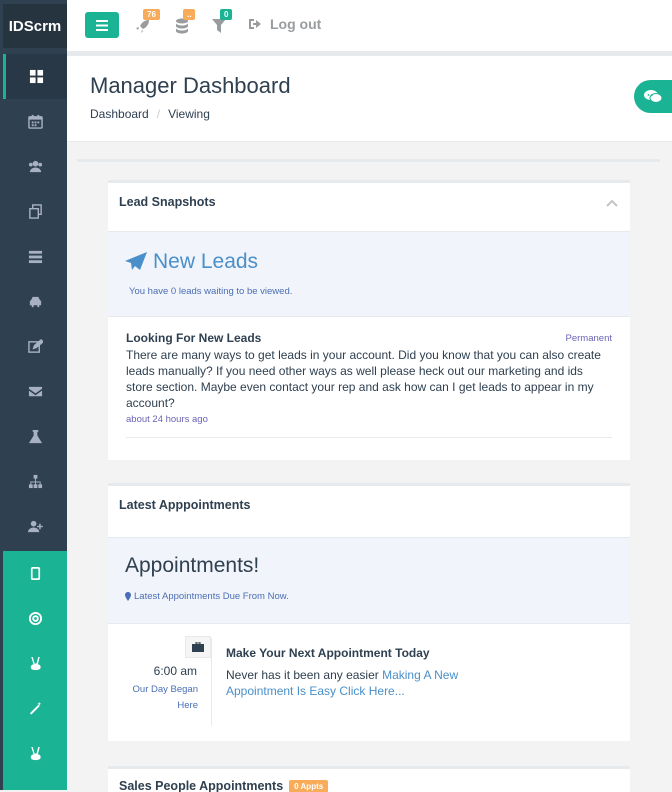 The width and height of the screenshot is (672, 792). I want to click on chat-button, so click(653, 96).